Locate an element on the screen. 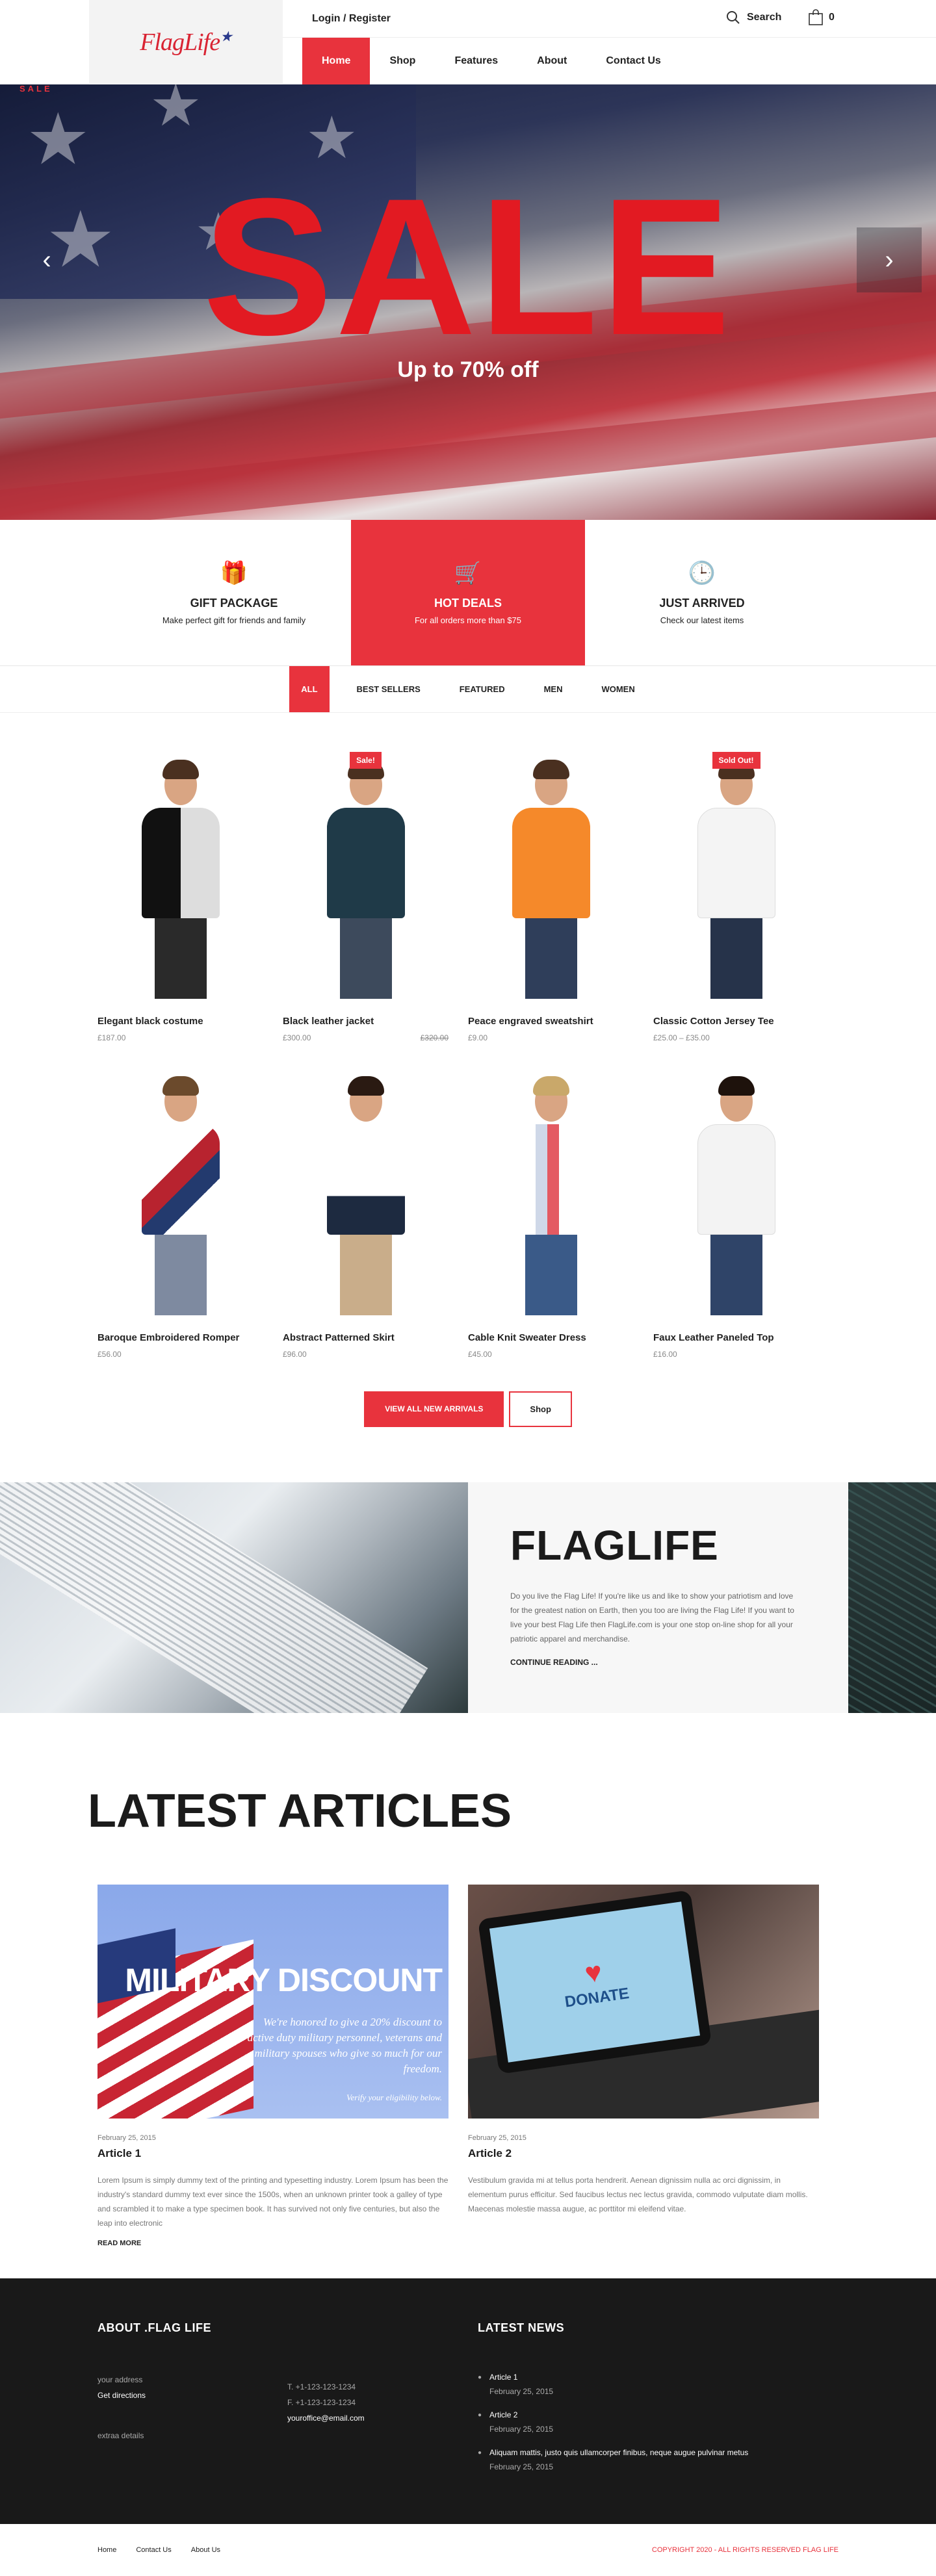 This screenshot has height=2576, width=936. hero-star-icon: ★ is located at coordinates (58, 139).